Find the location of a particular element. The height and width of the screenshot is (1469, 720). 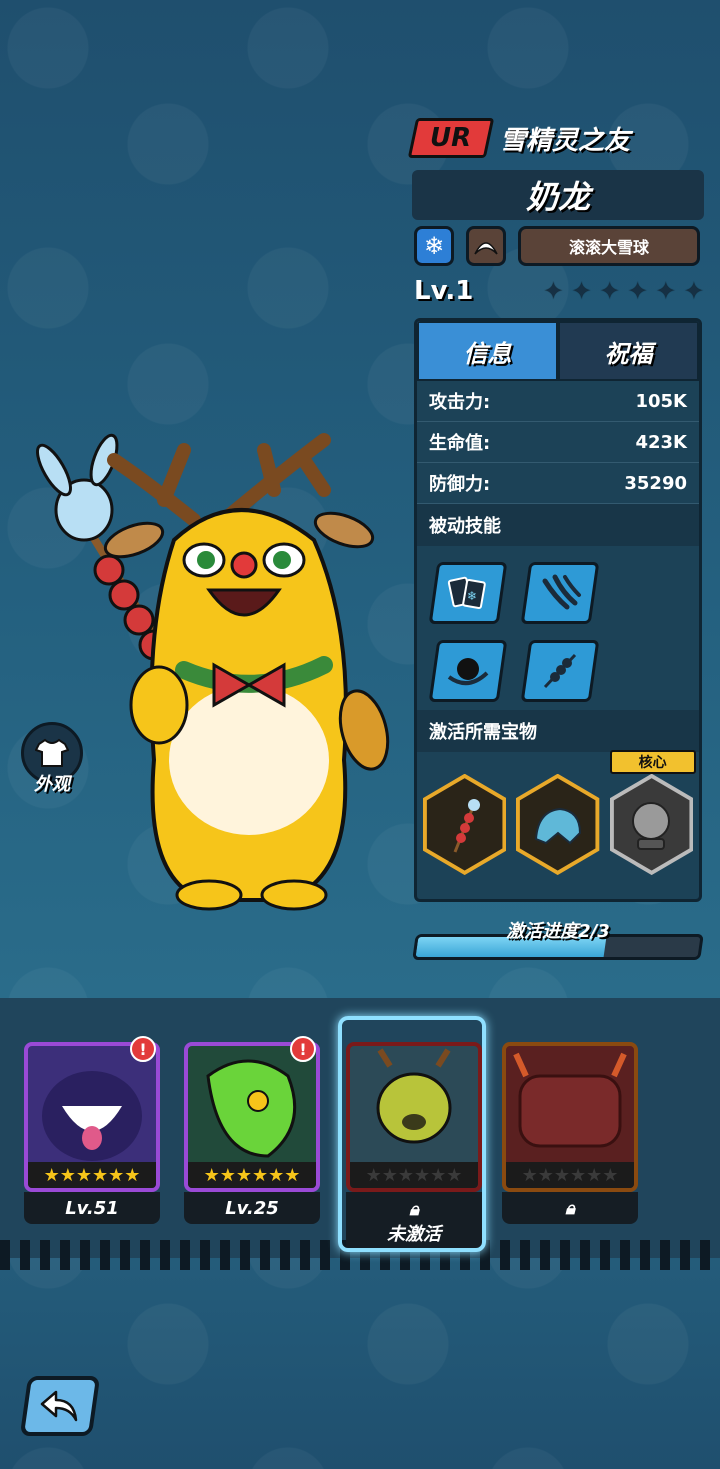

character-name-plate: 奶龙 is located at coordinates (558, 195).